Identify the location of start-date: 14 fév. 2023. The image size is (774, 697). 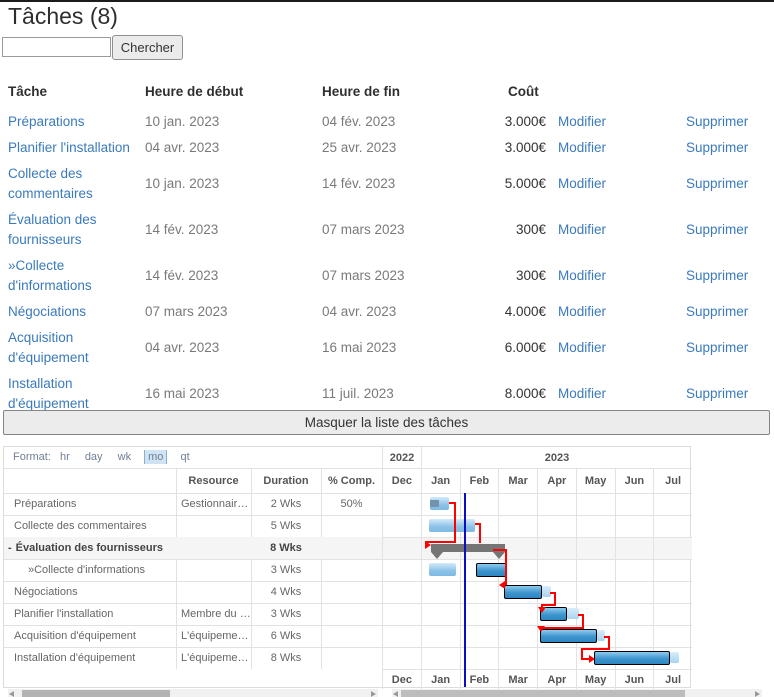
(182, 275).